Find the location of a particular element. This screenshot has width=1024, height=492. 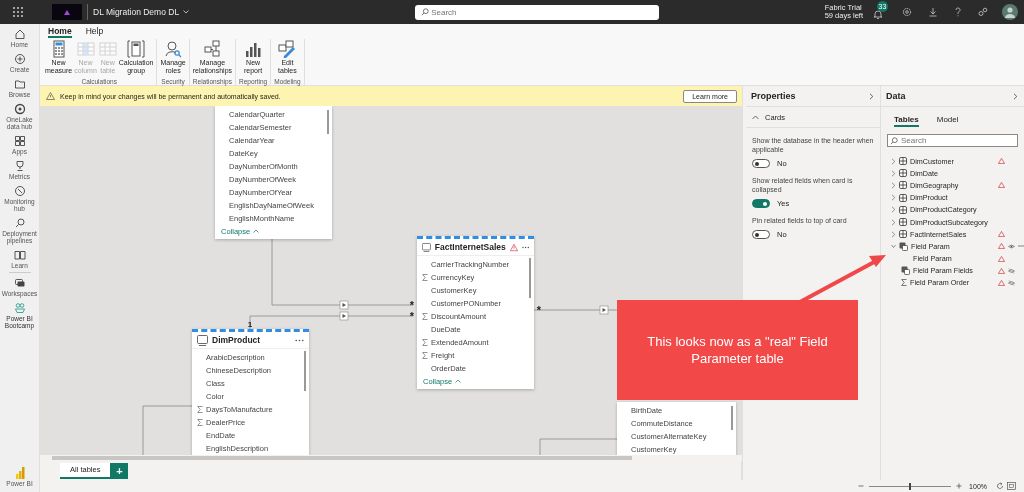

ribbon-tab: Help is located at coordinates (94, 32).